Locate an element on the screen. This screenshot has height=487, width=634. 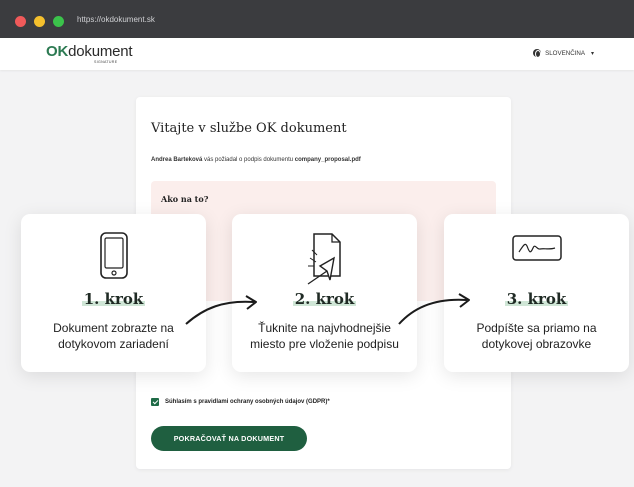
arrow-step2-to-step3-icon is located at coordinates (434, 309).